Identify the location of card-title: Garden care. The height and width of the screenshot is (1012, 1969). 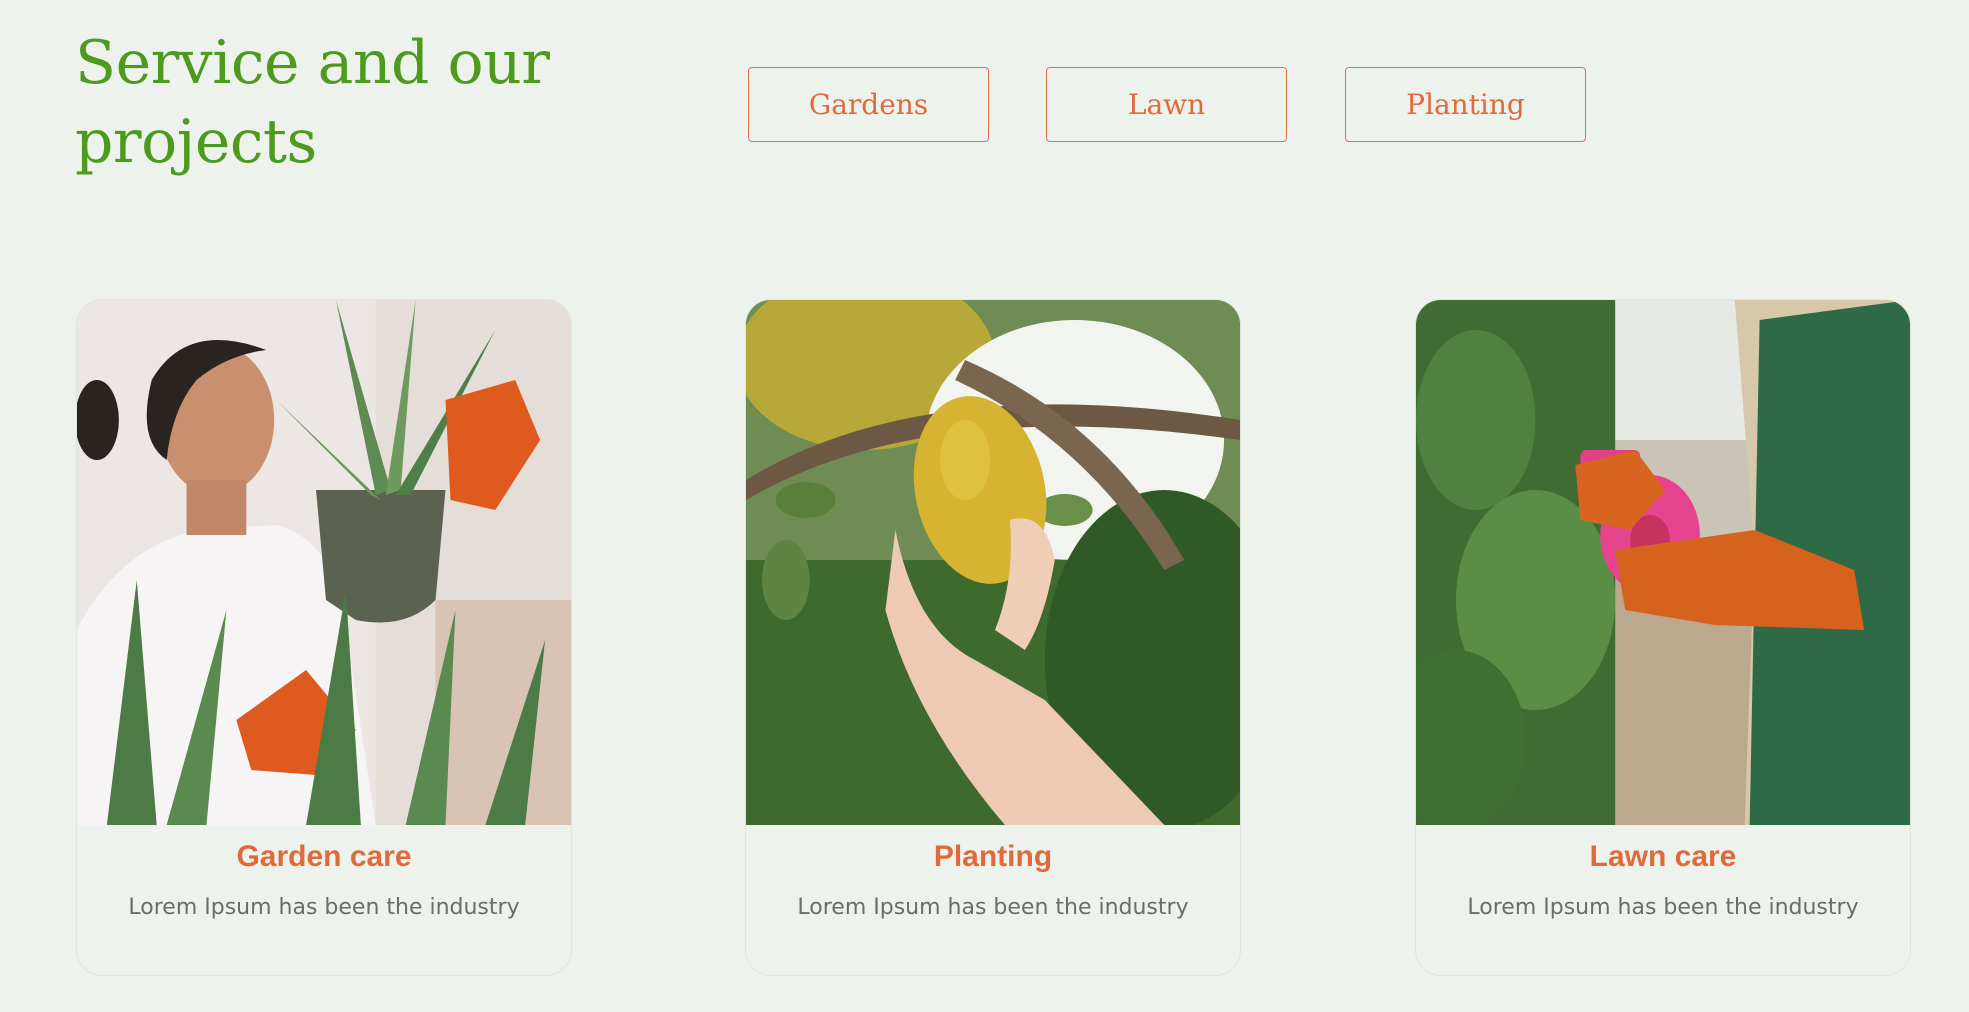
(324, 856).